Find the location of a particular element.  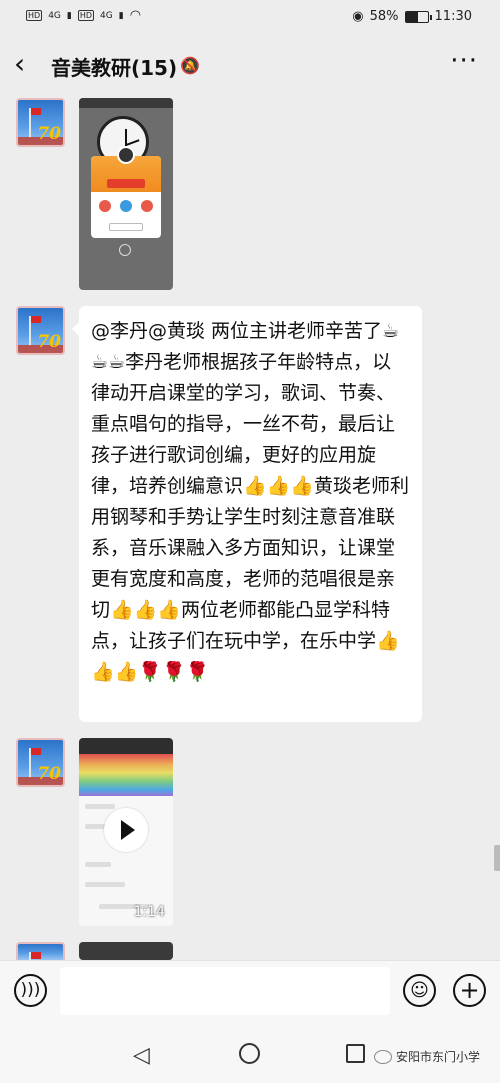

chat-header: ‹ 音美教研(15) 🔕 ··· is located at coordinates (250, 66).